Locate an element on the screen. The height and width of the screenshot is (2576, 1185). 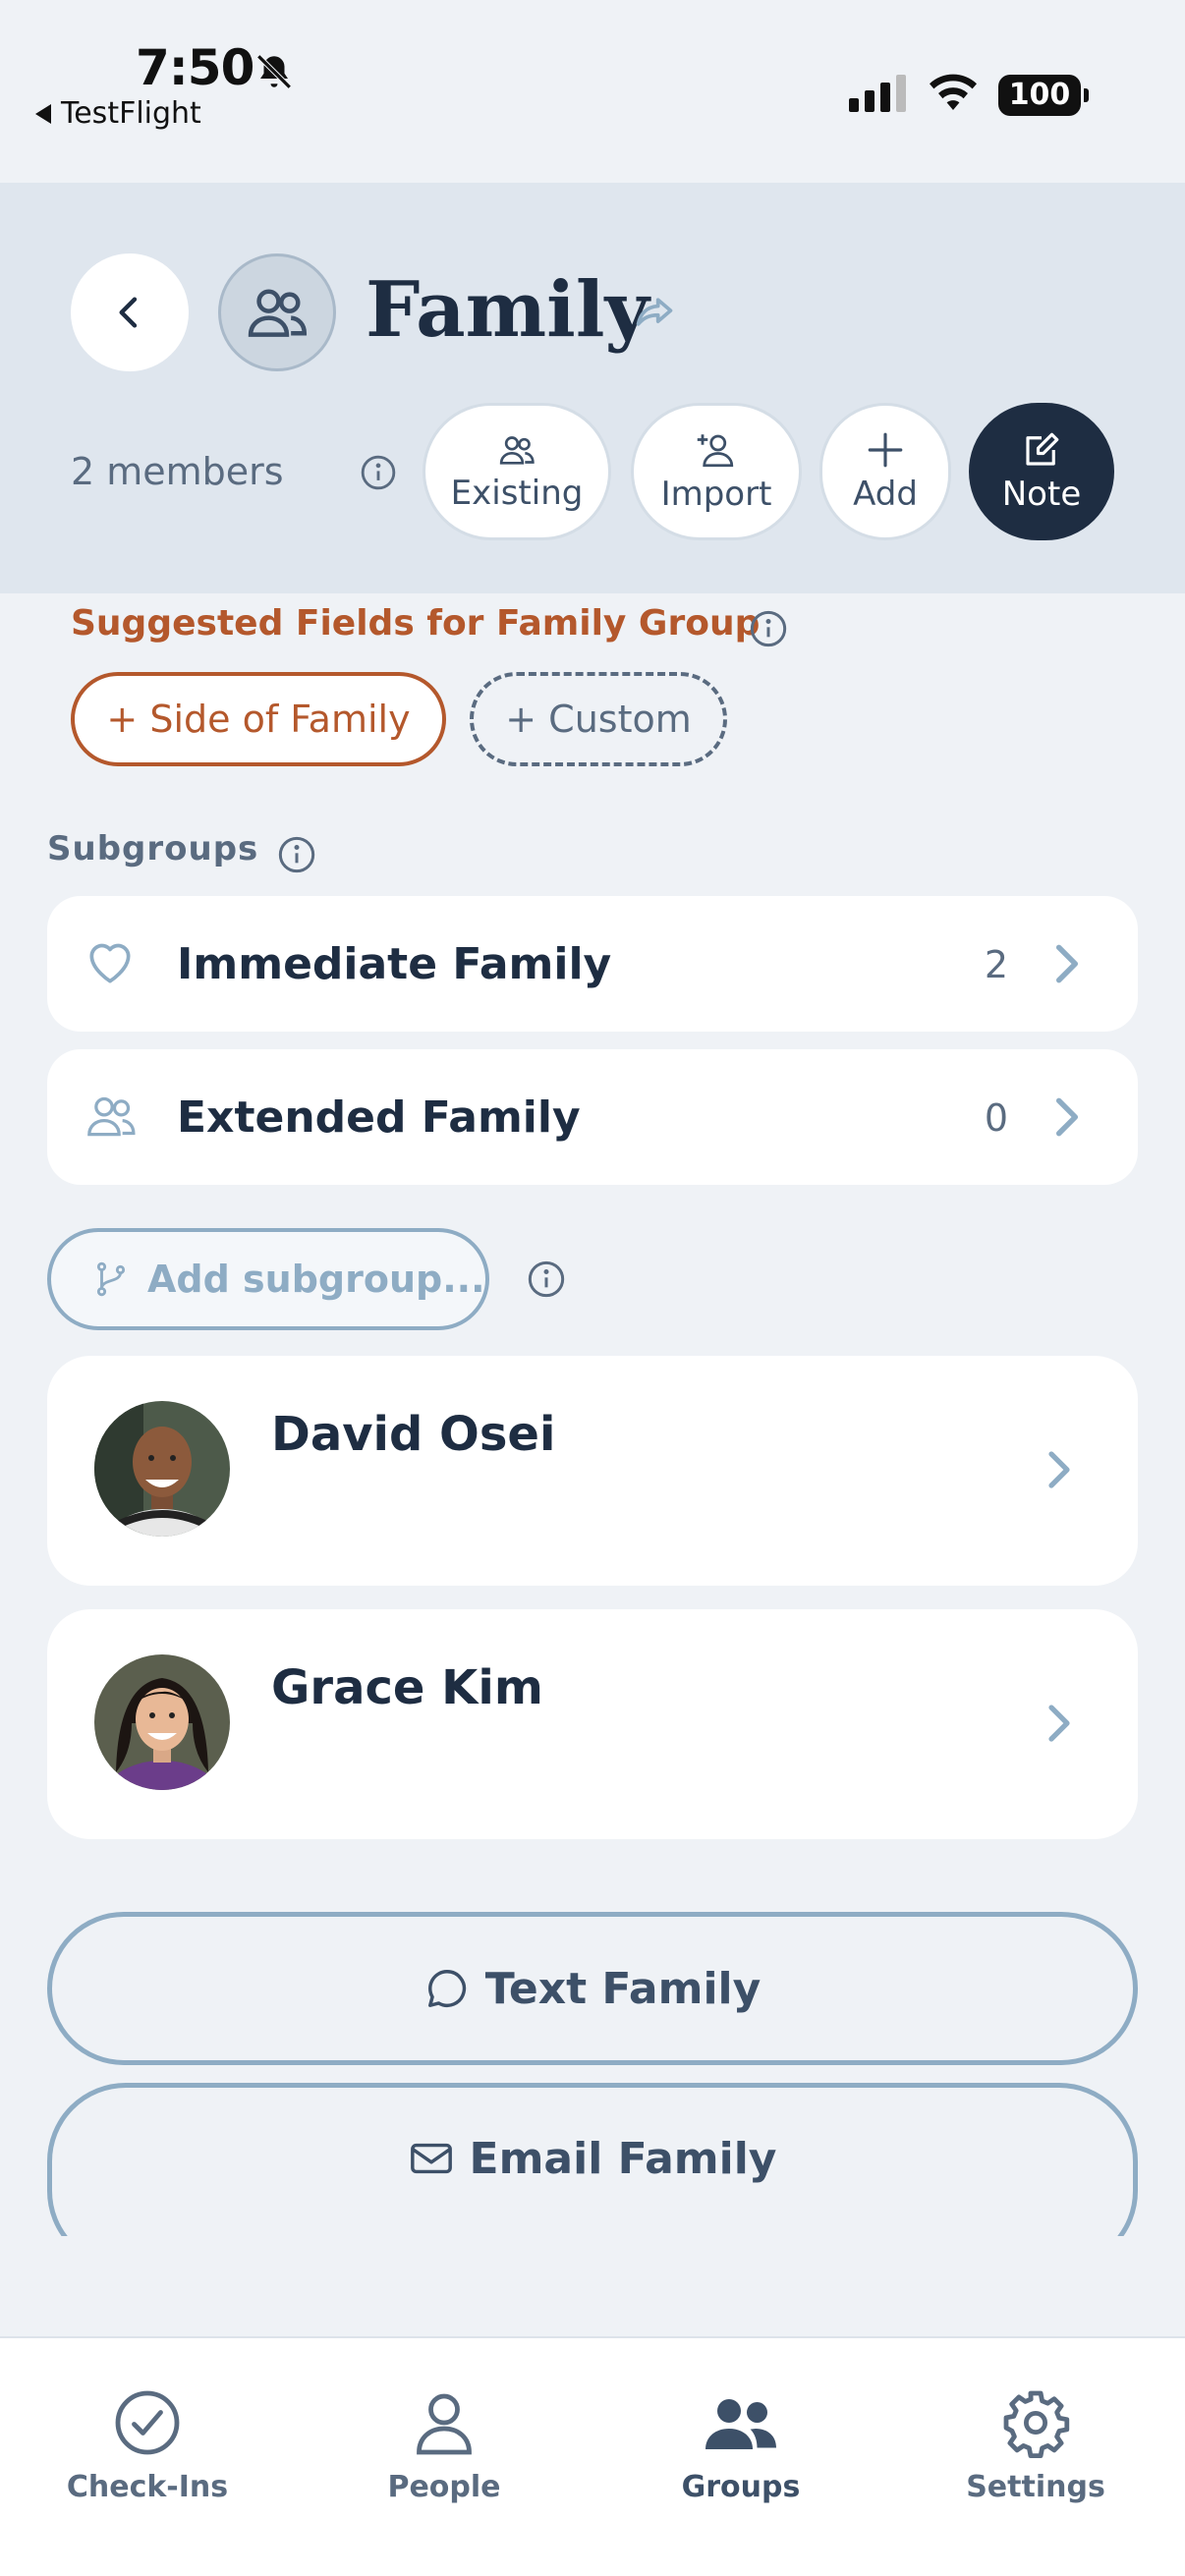
tab-label: Groups is located at coordinates (741, 2487).